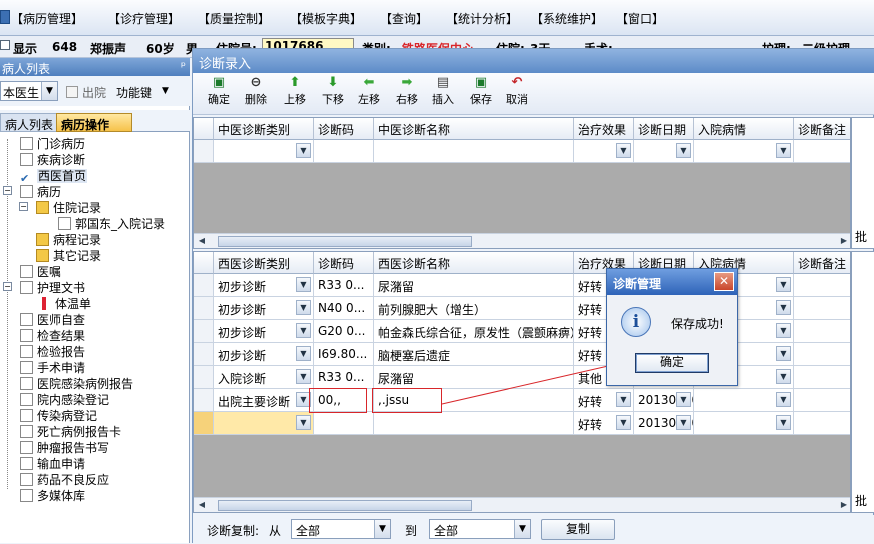  I want to click on tree-item: 药品不良反应, so click(64, 479).